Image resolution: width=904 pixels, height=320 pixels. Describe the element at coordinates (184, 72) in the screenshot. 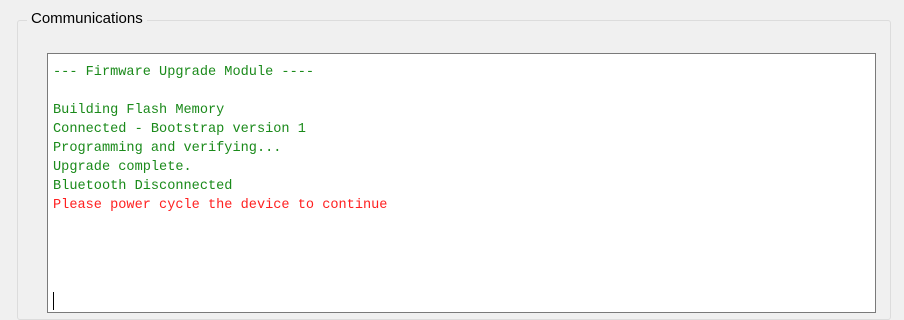

I see `console-line: --- Firmware Upgrade Module ----` at that location.